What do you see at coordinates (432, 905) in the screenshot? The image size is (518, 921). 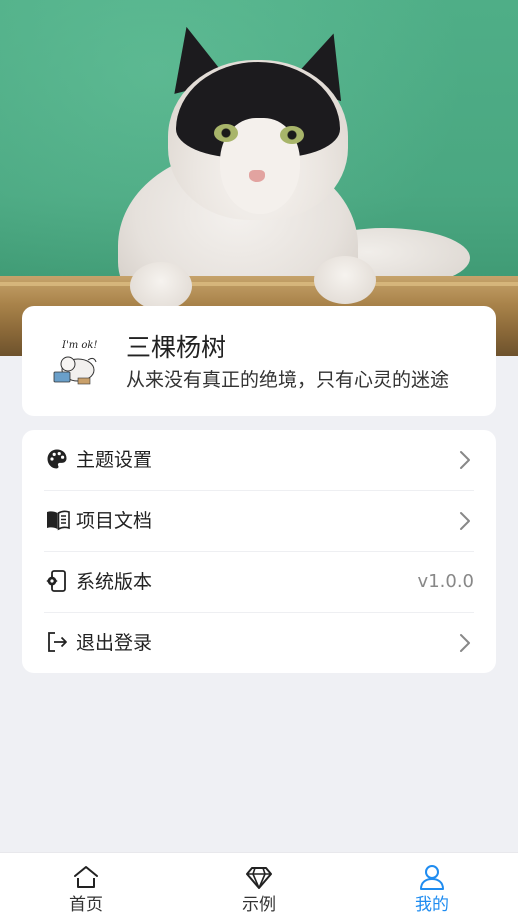 I see `tab-label-mine: 我的` at bounding box center [432, 905].